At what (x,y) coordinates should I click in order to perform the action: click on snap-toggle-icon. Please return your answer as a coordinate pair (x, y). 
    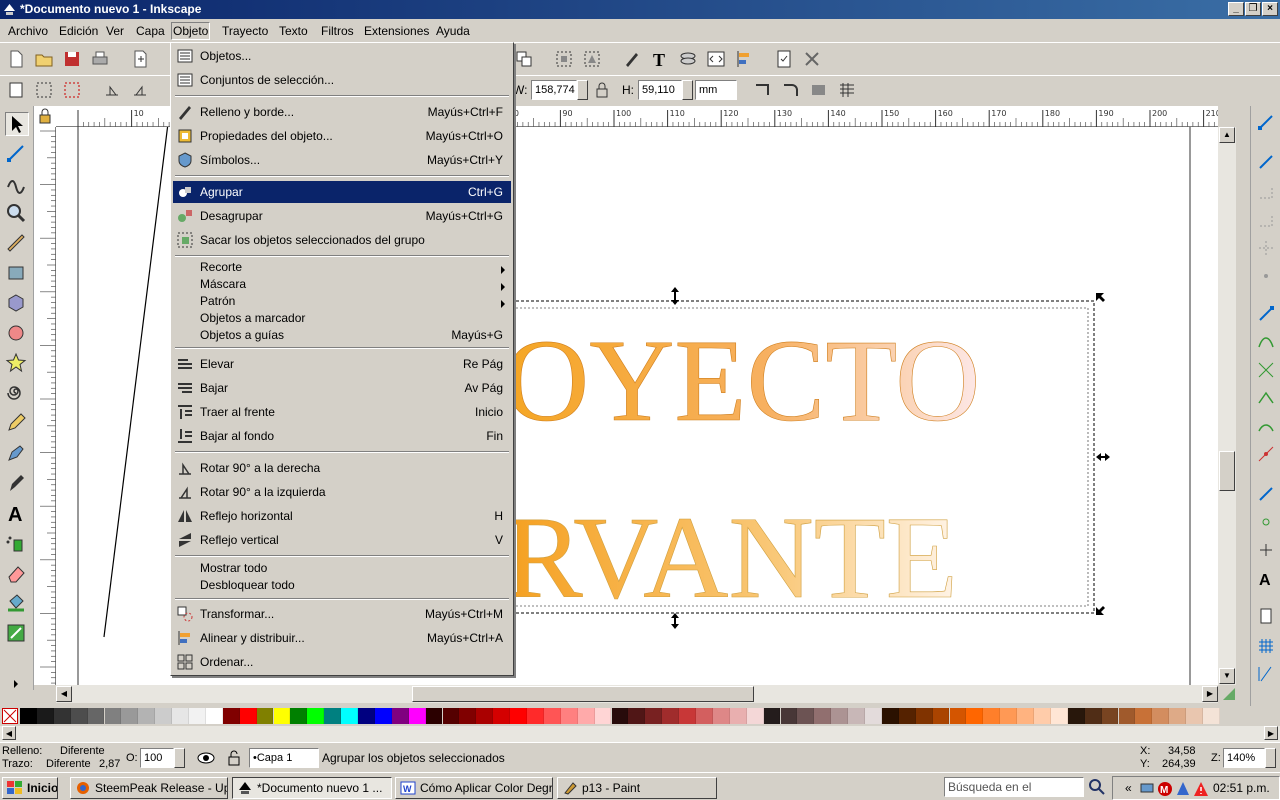
    Looking at the image, I should click on (1266, 122).